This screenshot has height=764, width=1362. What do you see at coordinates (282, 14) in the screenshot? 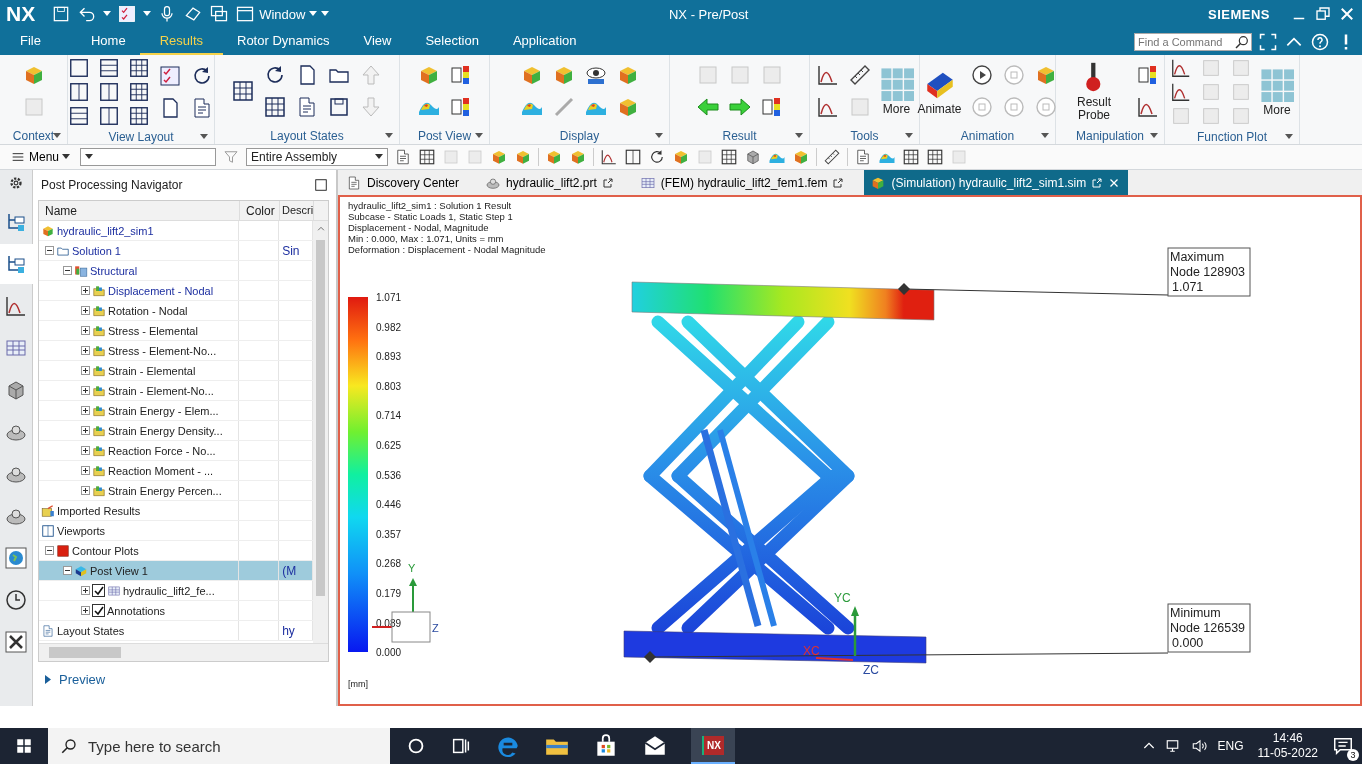
I see `window-menu: Window` at bounding box center [282, 14].